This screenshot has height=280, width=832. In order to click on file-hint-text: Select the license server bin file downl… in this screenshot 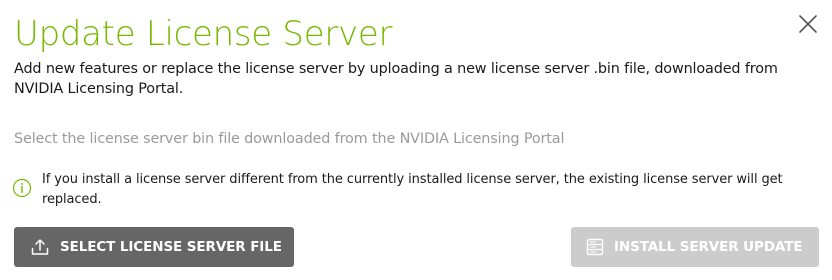, I will do `click(289, 139)`.